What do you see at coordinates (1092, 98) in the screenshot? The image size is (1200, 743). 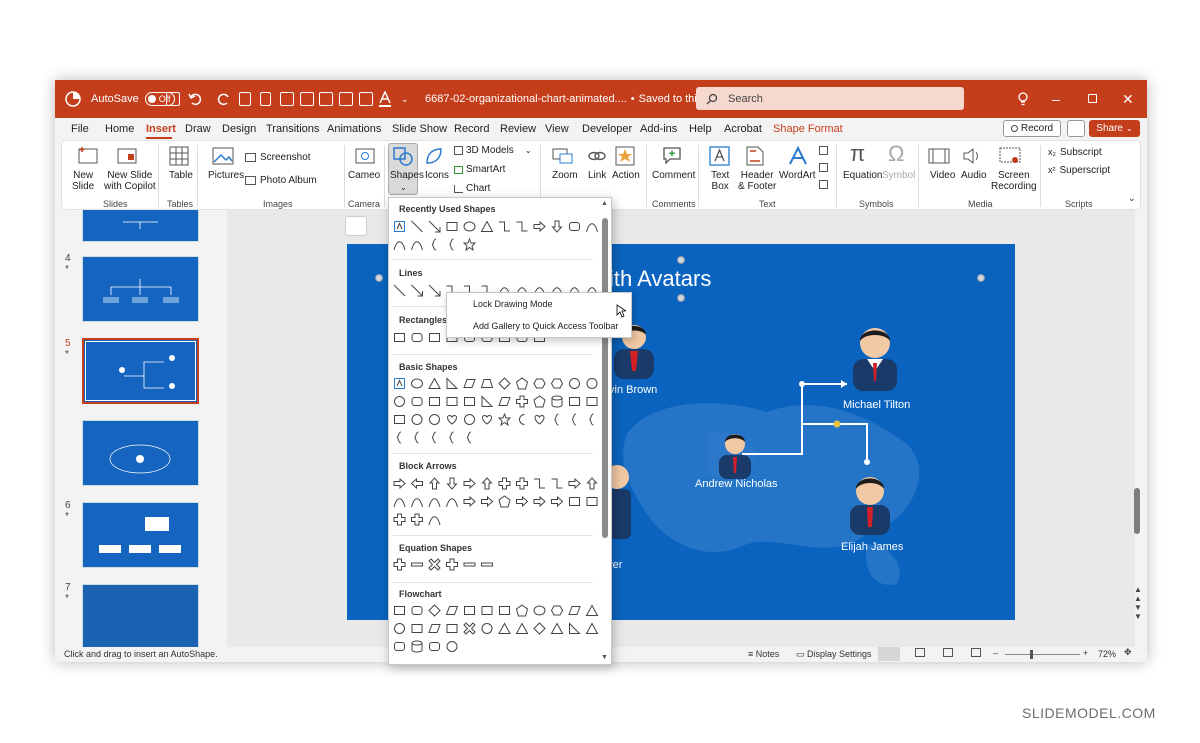 I see `maximize-icon` at bounding box center [1092, 98].